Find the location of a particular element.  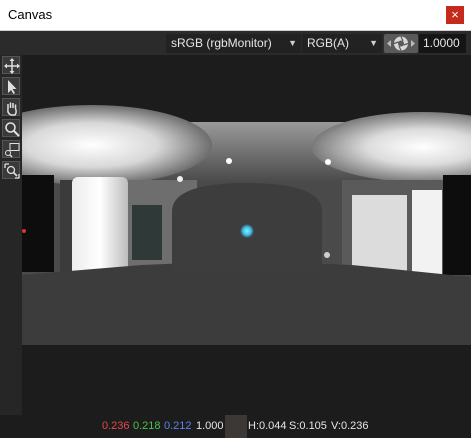

channels-value: RGB(A) is located at coordinates (328, 43).